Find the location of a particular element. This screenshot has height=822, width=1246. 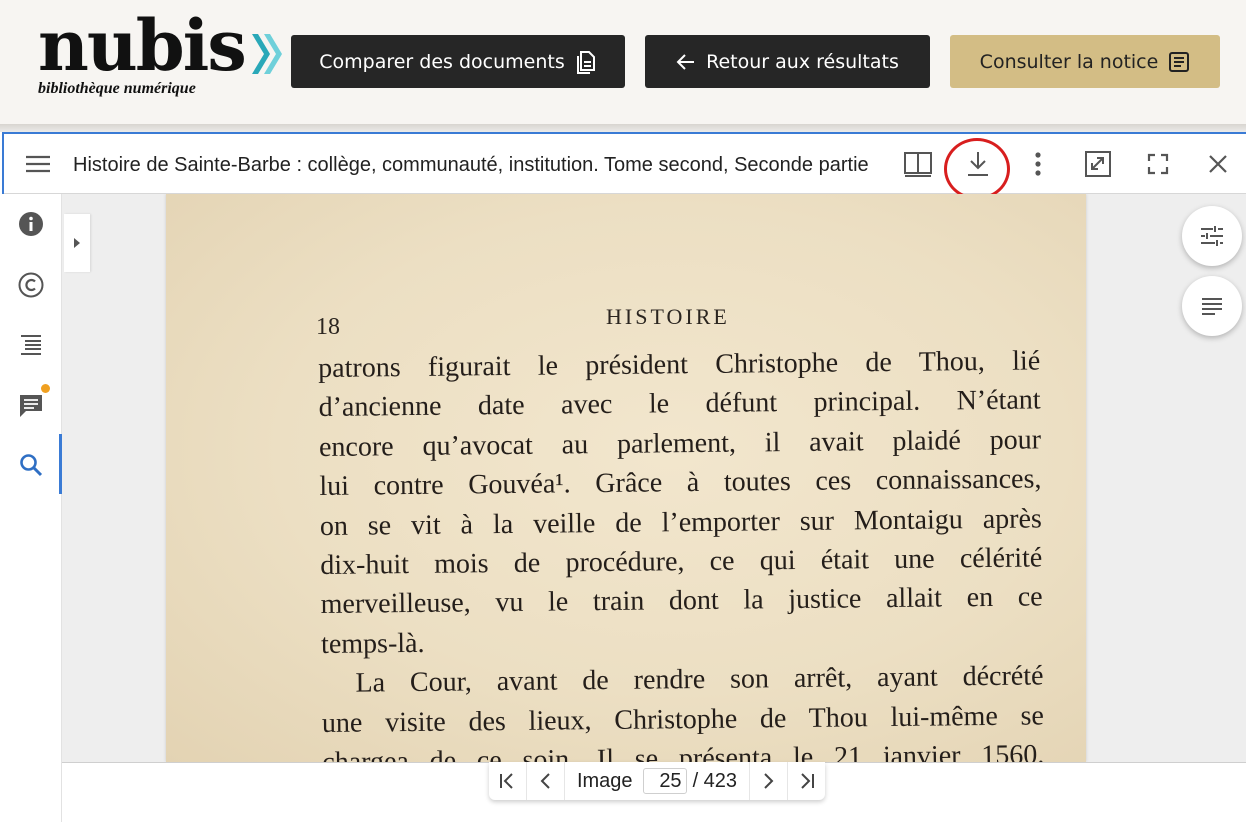

compare-documents-button: Comparer des documents is located at coordinates (458, 61).